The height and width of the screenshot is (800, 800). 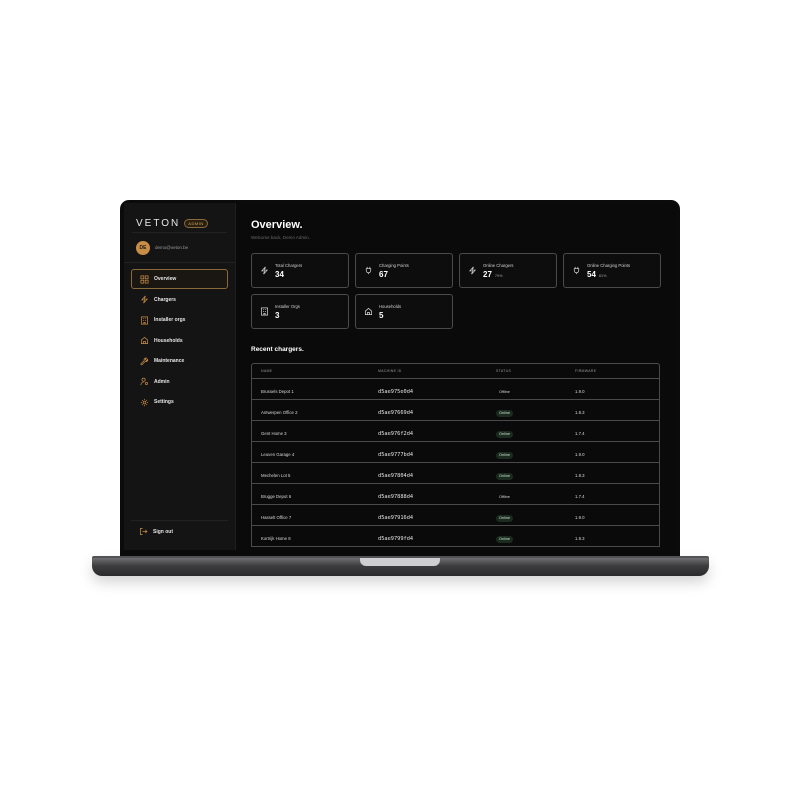 What do you see at coordinates (404, 311) in the screenshot?
I see `stat-card-households: Households 5` at bounding box center [404, 311].